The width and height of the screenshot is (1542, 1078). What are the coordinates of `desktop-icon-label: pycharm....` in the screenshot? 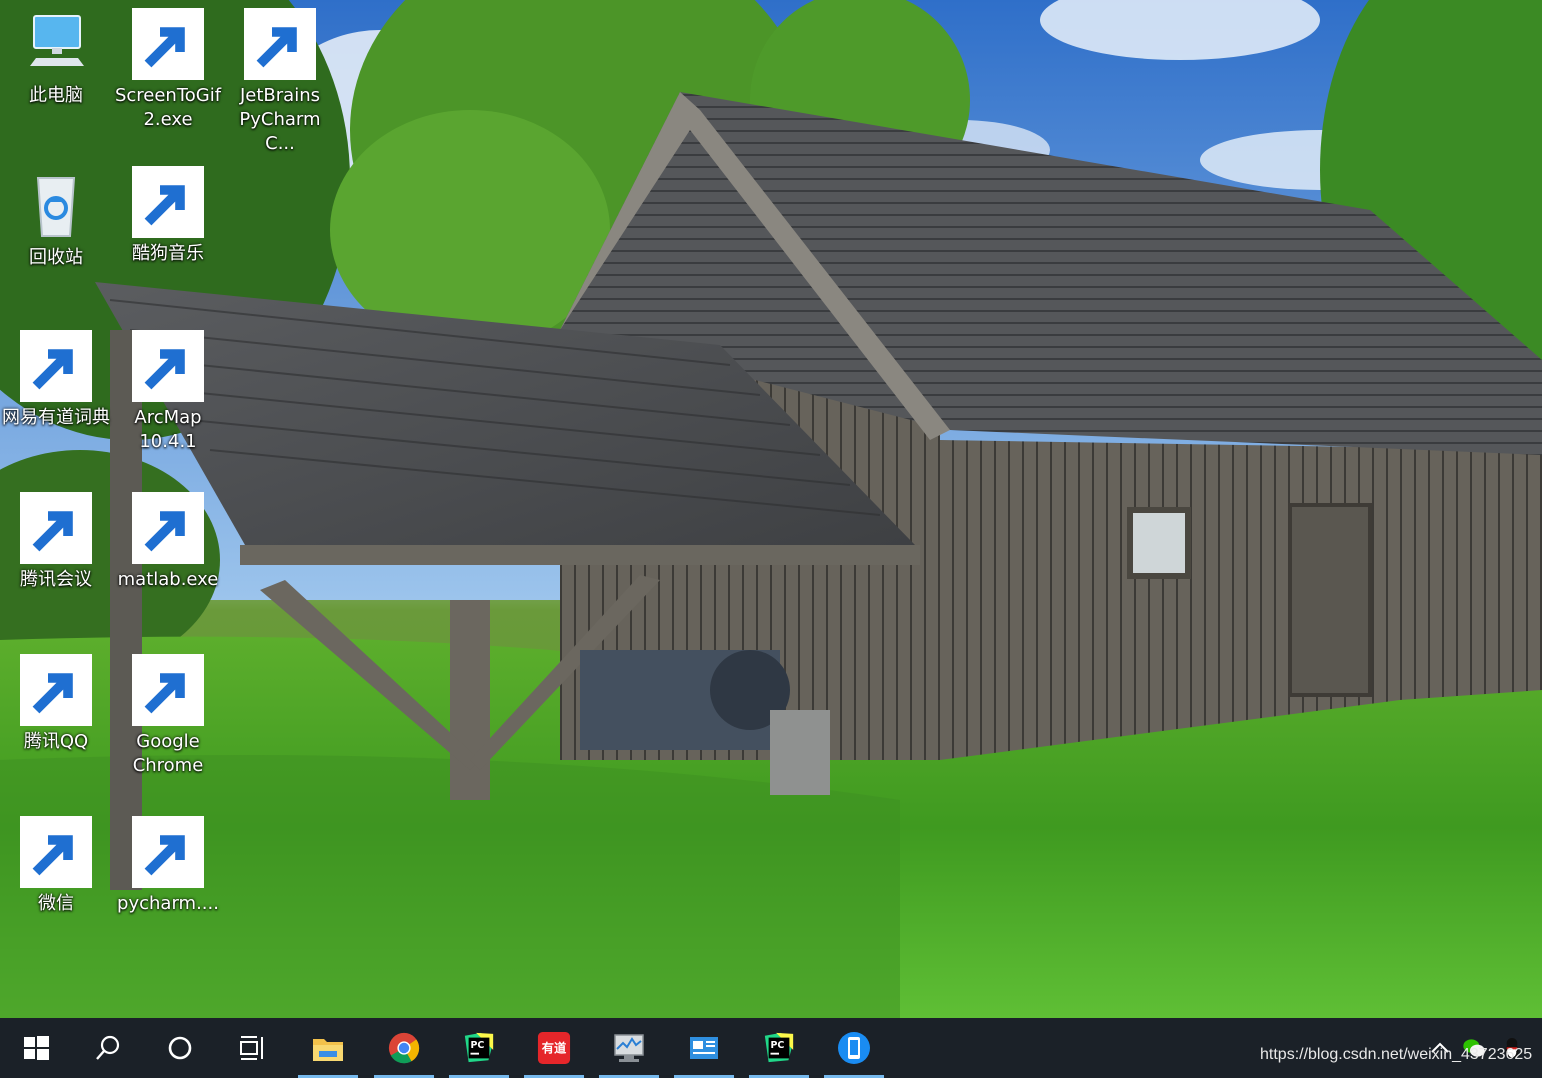 It's located at (168, 903).